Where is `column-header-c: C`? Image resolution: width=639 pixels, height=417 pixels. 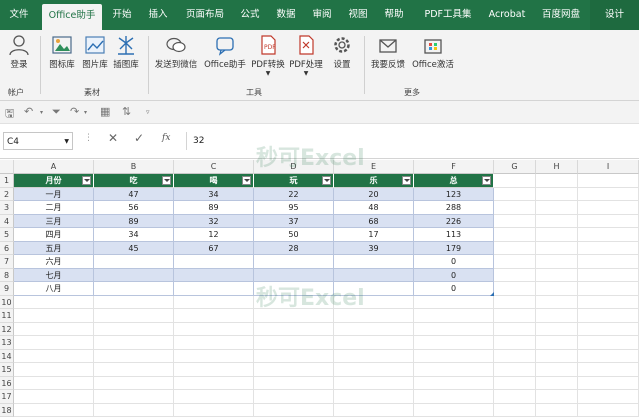
column-header-c: C is located at coordinates (214, 167).